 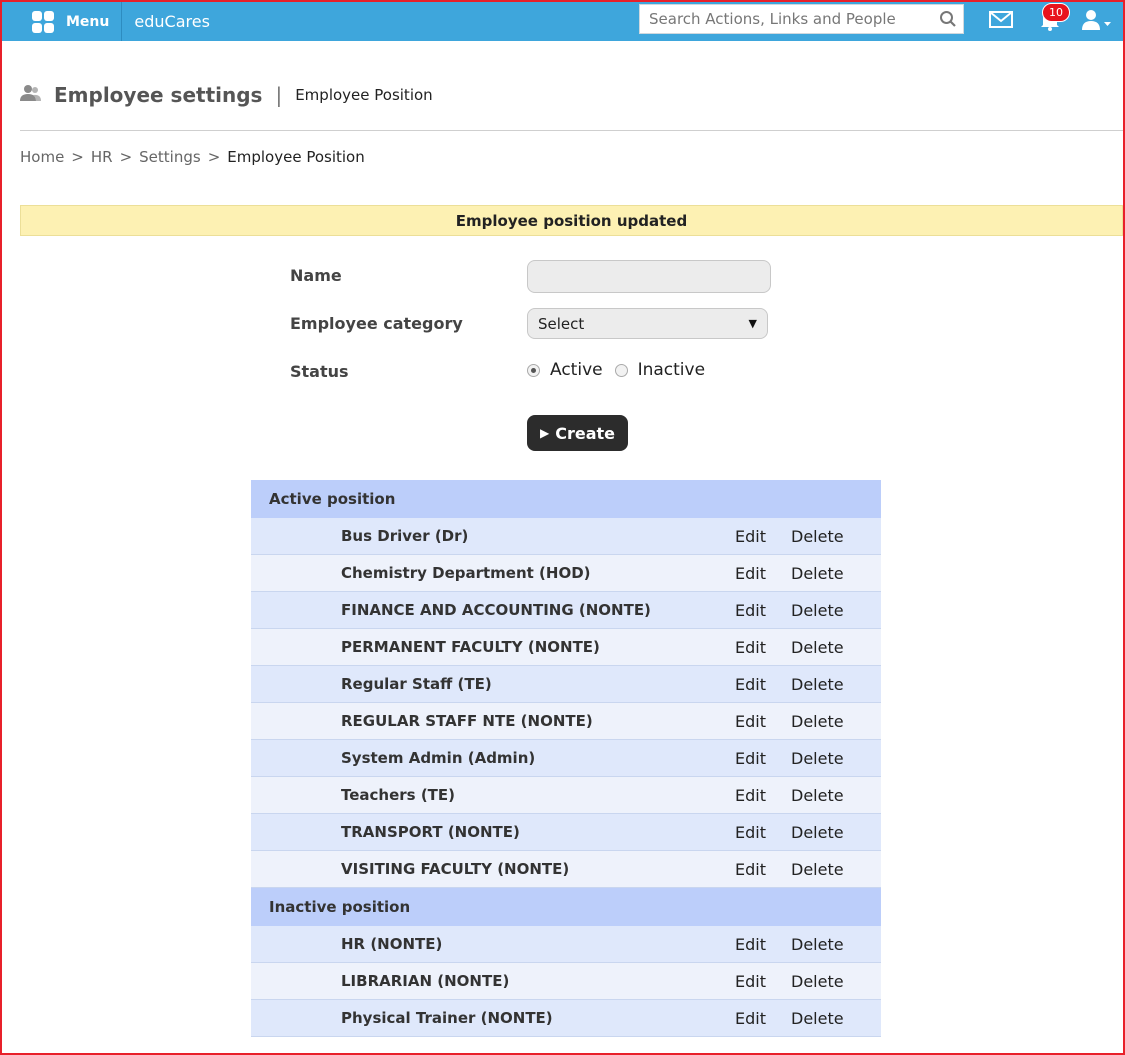 What do you see at coordinates (416, 684) in the screenshot?
I see `position-name: Regular Staff (TE)` at bounding box center [416, 684].